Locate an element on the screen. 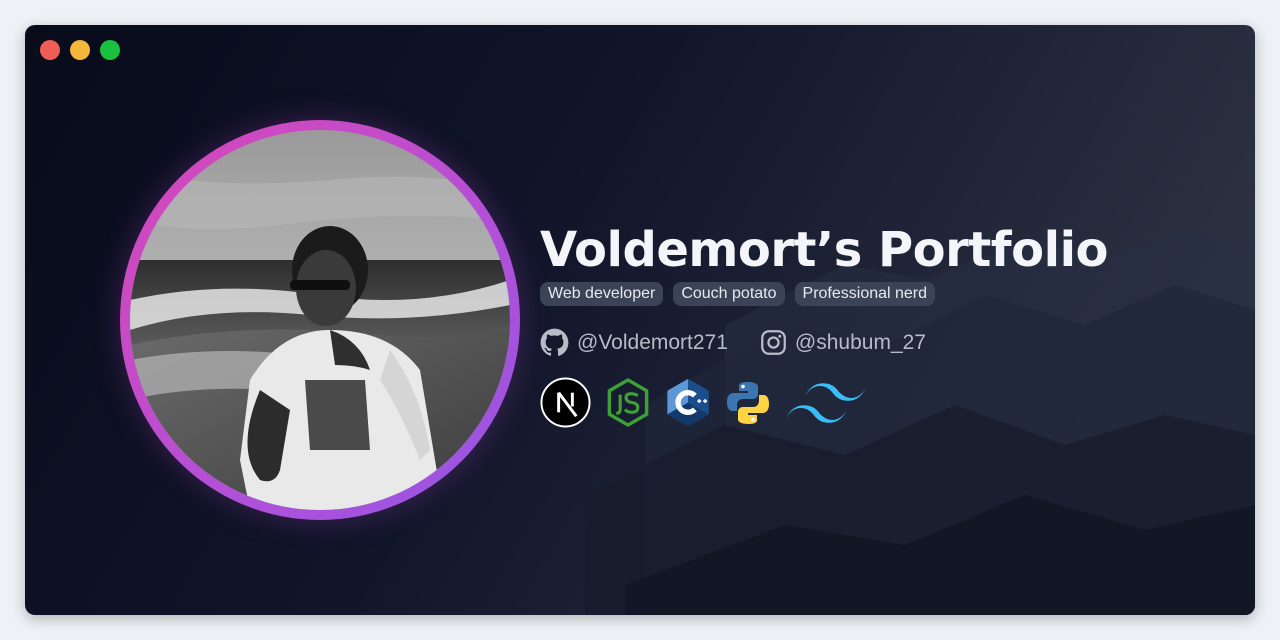  github-handle: @Voldemort271 is located at coordinates (652, 342).